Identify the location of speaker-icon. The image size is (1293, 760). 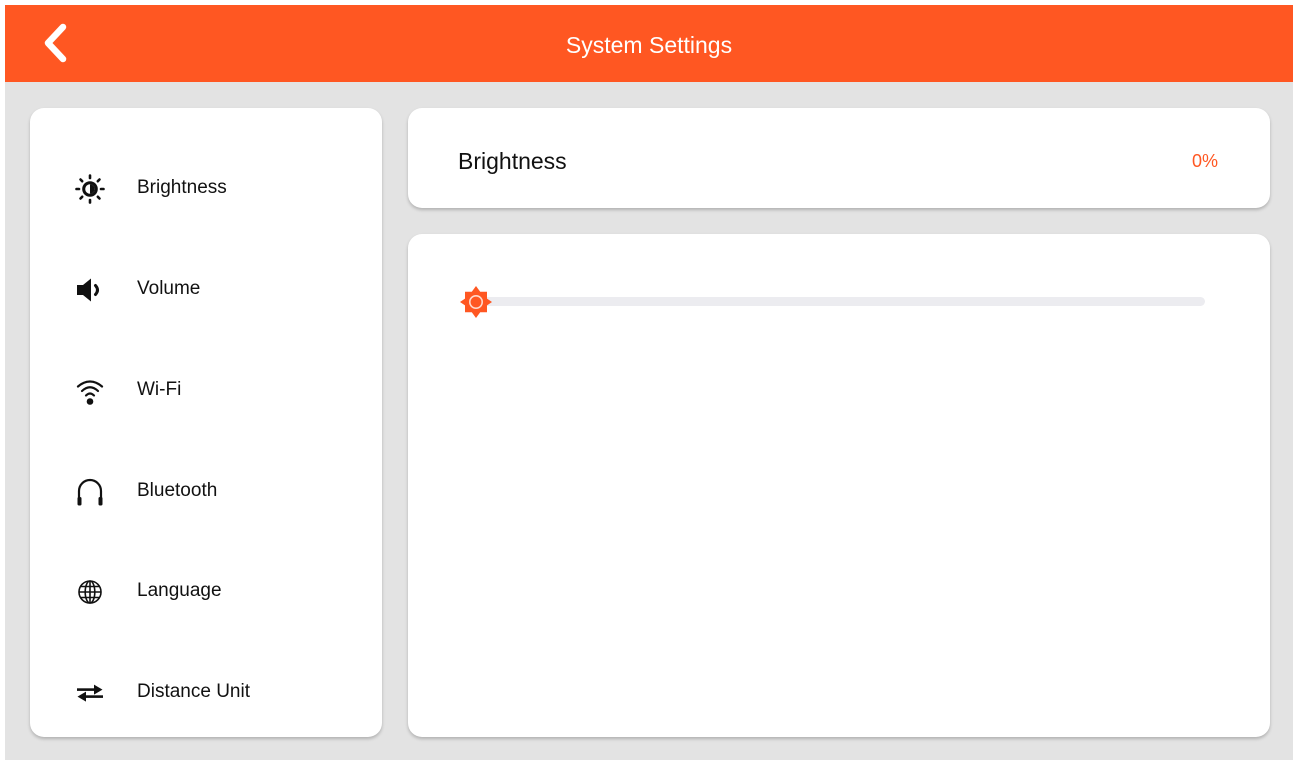
(90, 290).